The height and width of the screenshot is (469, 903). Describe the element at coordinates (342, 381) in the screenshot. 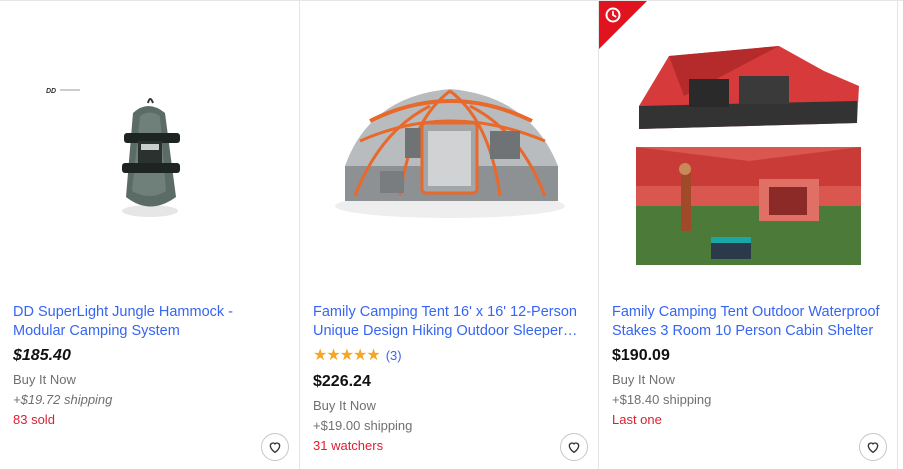

I see `product-price: $226.24` at that location.